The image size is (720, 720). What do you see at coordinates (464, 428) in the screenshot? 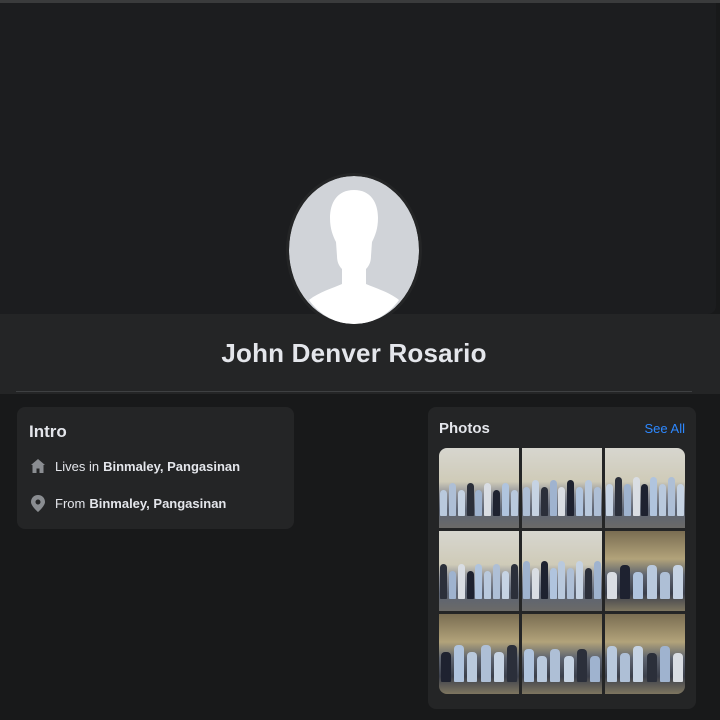
I see `photos-title: Photos` at bounding box center [464, 428].